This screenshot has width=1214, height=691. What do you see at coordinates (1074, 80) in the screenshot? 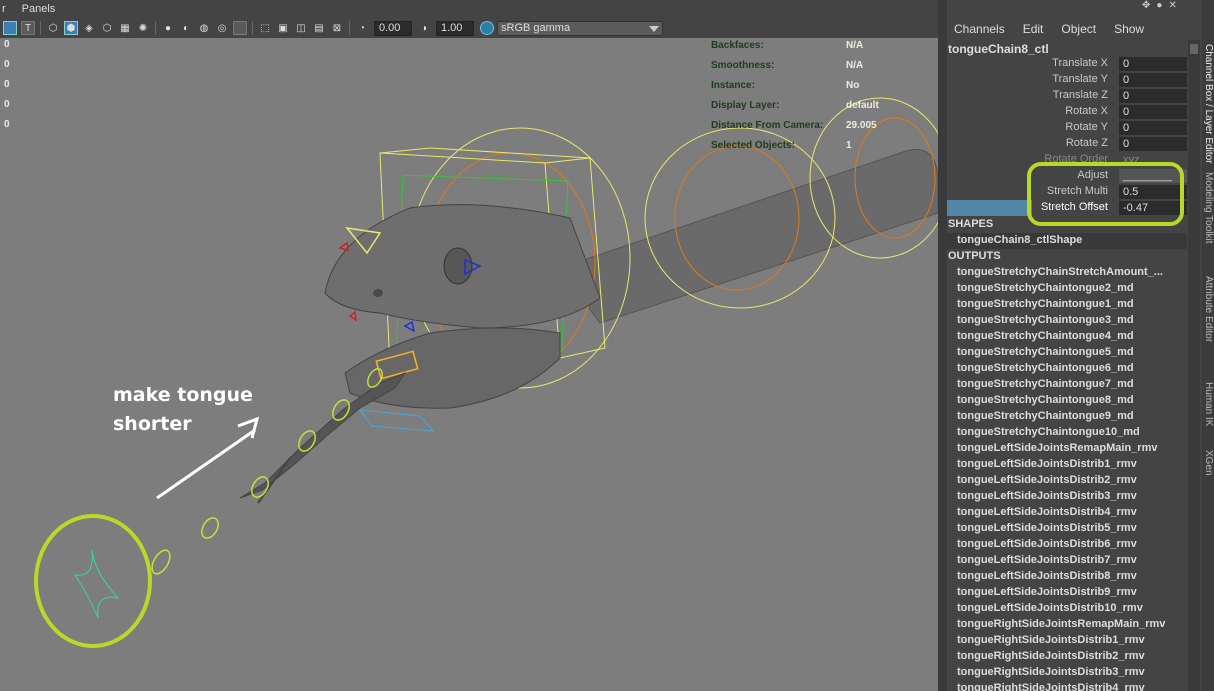
I see `attr-translate-y: Translate Y 0` at bounding box center [1074, 80].